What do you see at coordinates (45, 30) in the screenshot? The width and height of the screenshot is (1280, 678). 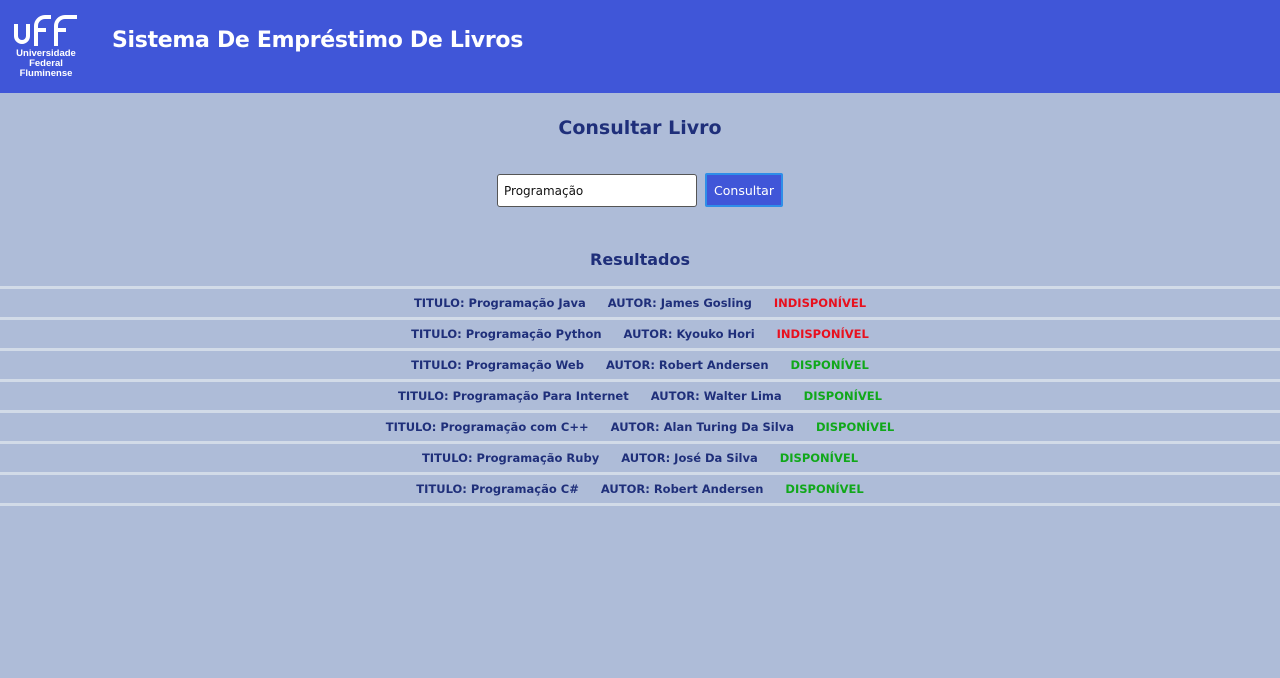 I see `uff-logo-icon` at bounding box center [45, 30].